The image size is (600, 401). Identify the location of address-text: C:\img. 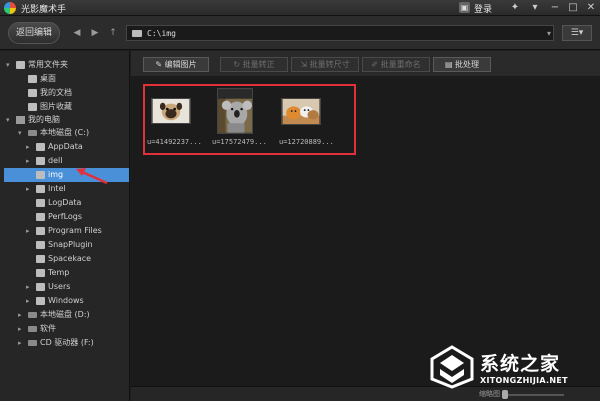
(161, 33).